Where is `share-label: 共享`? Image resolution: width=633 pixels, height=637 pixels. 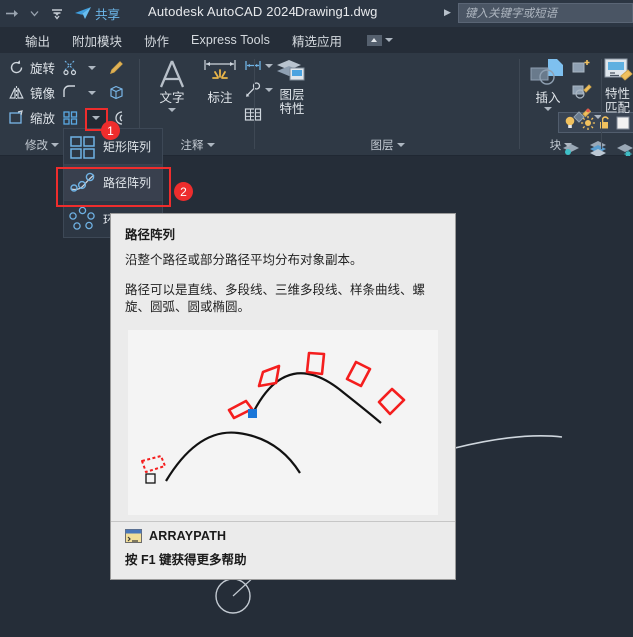 share-label: 共享 is located at coordinates (108, 15).